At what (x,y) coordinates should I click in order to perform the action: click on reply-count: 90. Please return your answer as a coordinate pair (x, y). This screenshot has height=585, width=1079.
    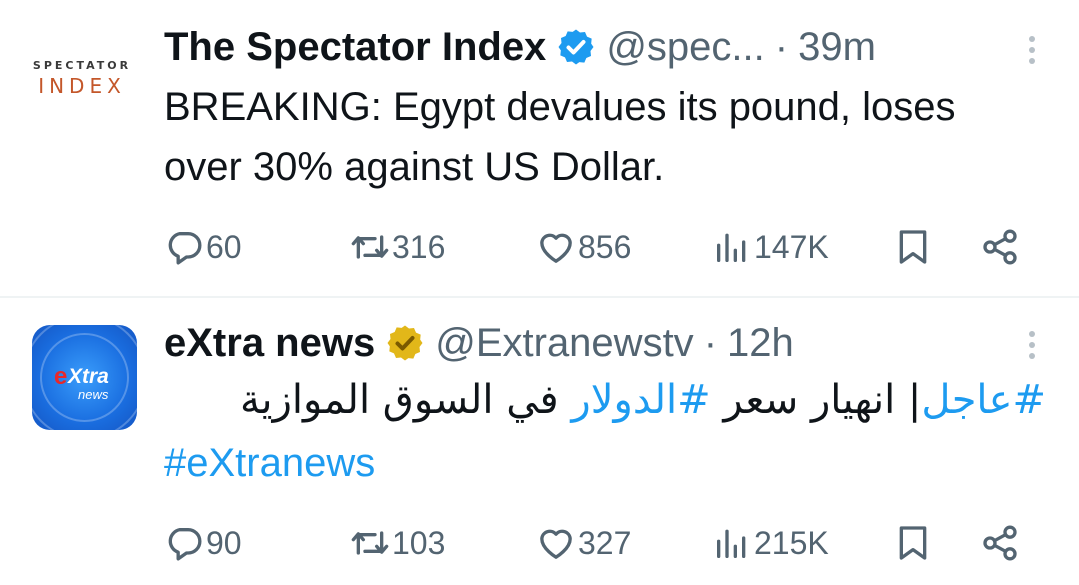
    Looking at the image, I should click on (224, 542).